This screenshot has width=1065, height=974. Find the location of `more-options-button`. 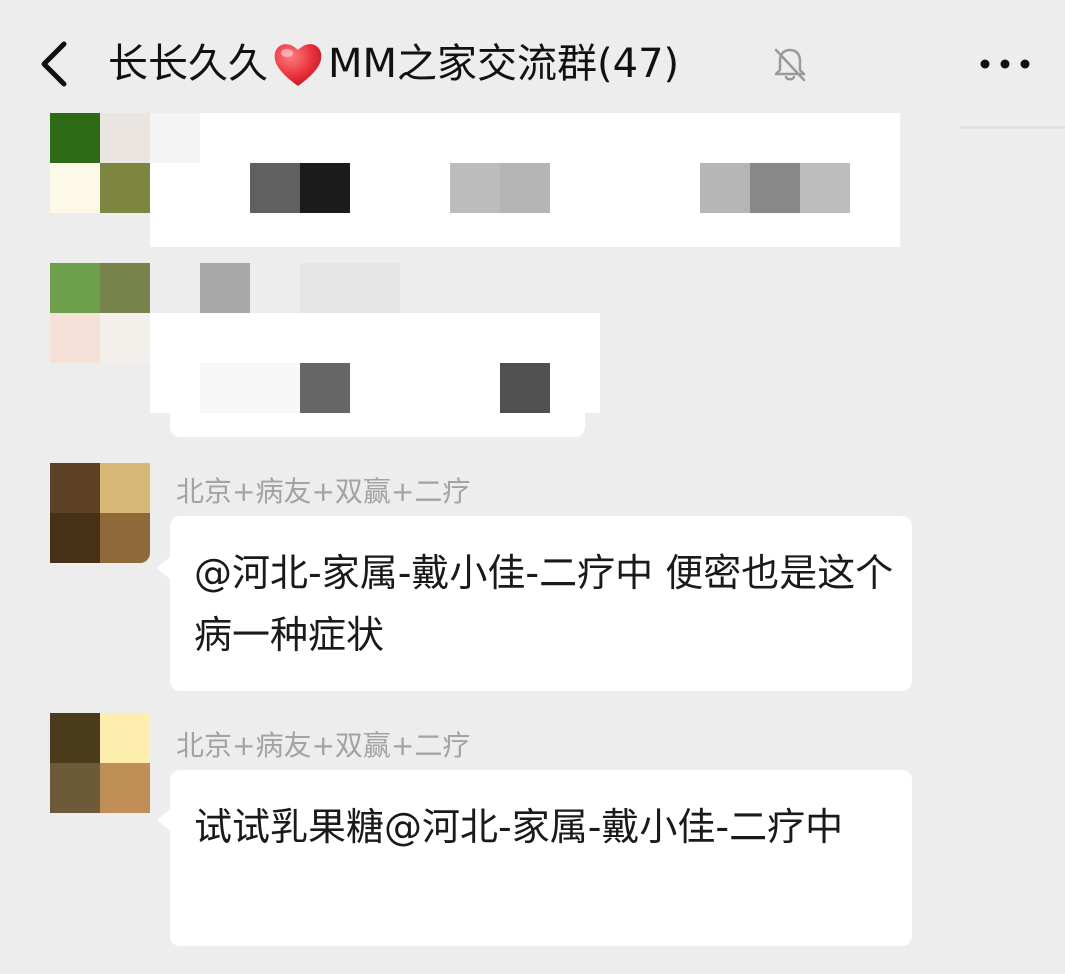

more-options-button is located at coordinates (1005, 64).